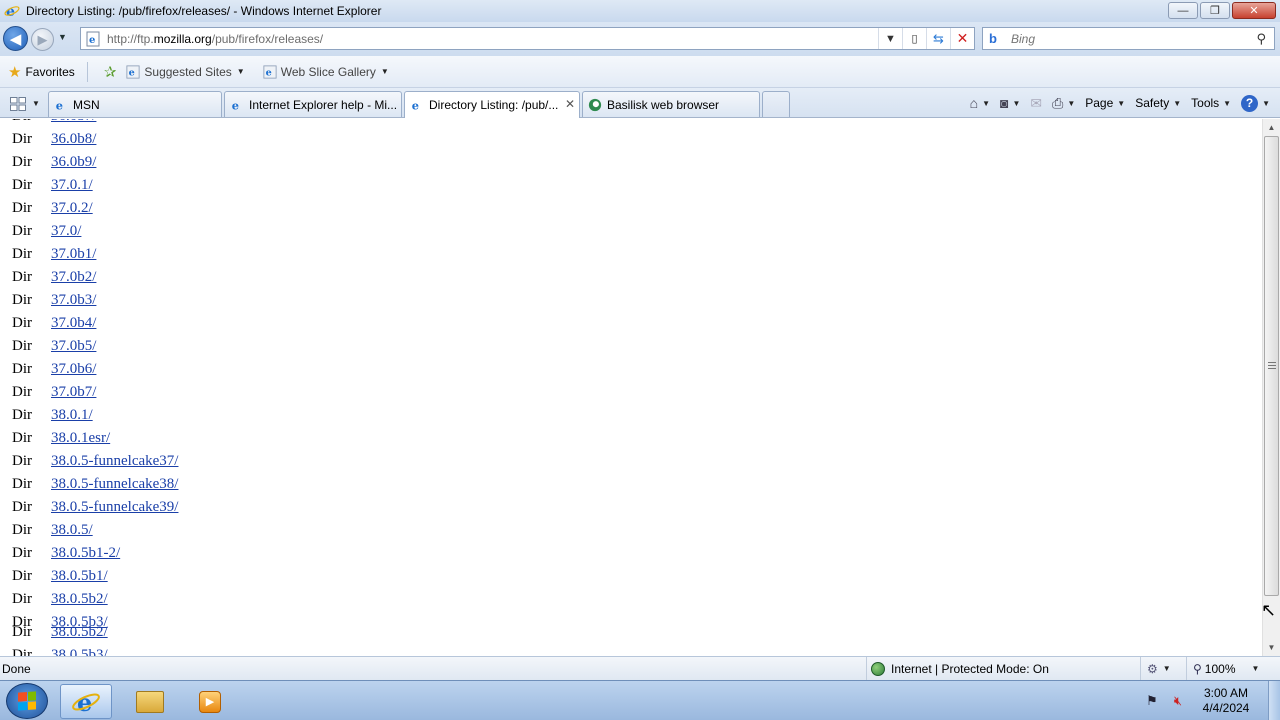 The image size is (1280, 720). Describe the element at coordinates (1255, 103) in the screenshot. I see `help-button: ? ▼` at that location.